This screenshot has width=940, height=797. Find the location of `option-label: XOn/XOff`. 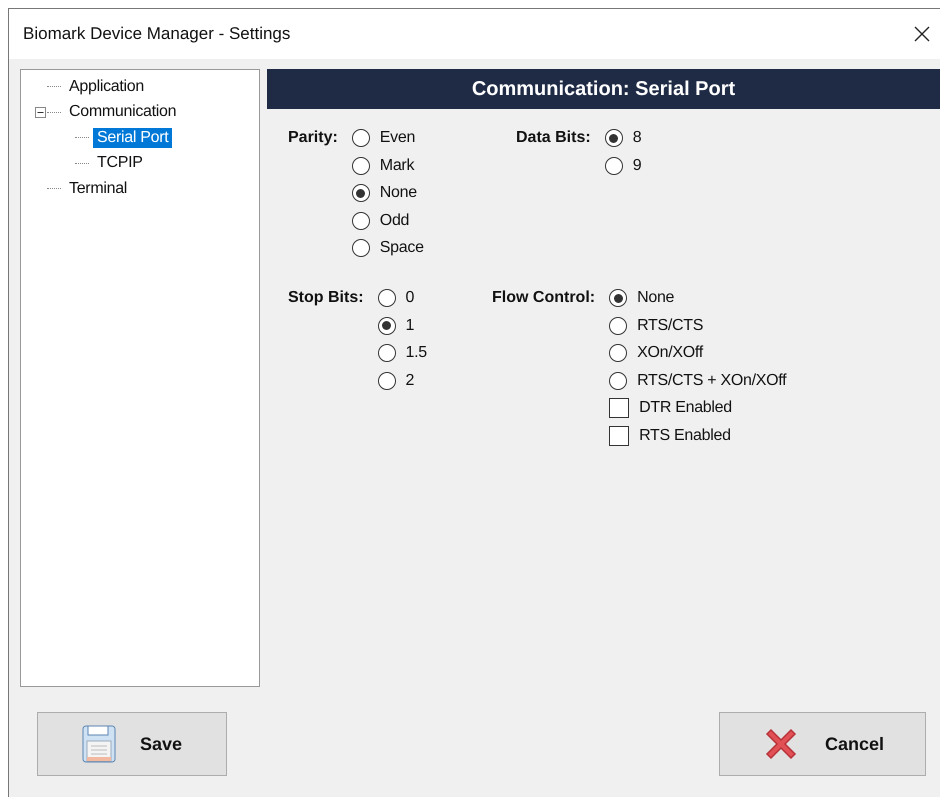

option-label: XOn/XOff is located at coordinates (670, 353).